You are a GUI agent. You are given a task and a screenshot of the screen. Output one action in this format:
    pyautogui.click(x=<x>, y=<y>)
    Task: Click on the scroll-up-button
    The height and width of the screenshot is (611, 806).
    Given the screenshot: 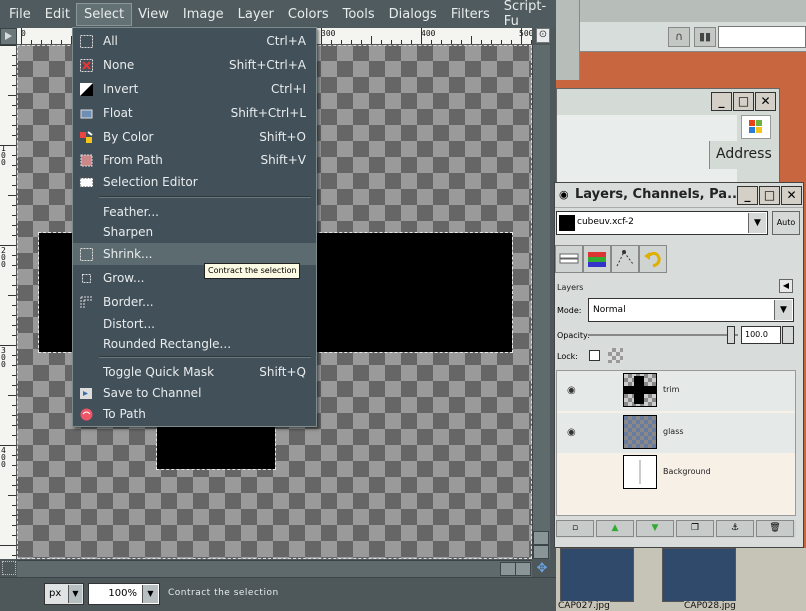 What is the action you would take?
    pyautogui.click(x=541, y=538)
    